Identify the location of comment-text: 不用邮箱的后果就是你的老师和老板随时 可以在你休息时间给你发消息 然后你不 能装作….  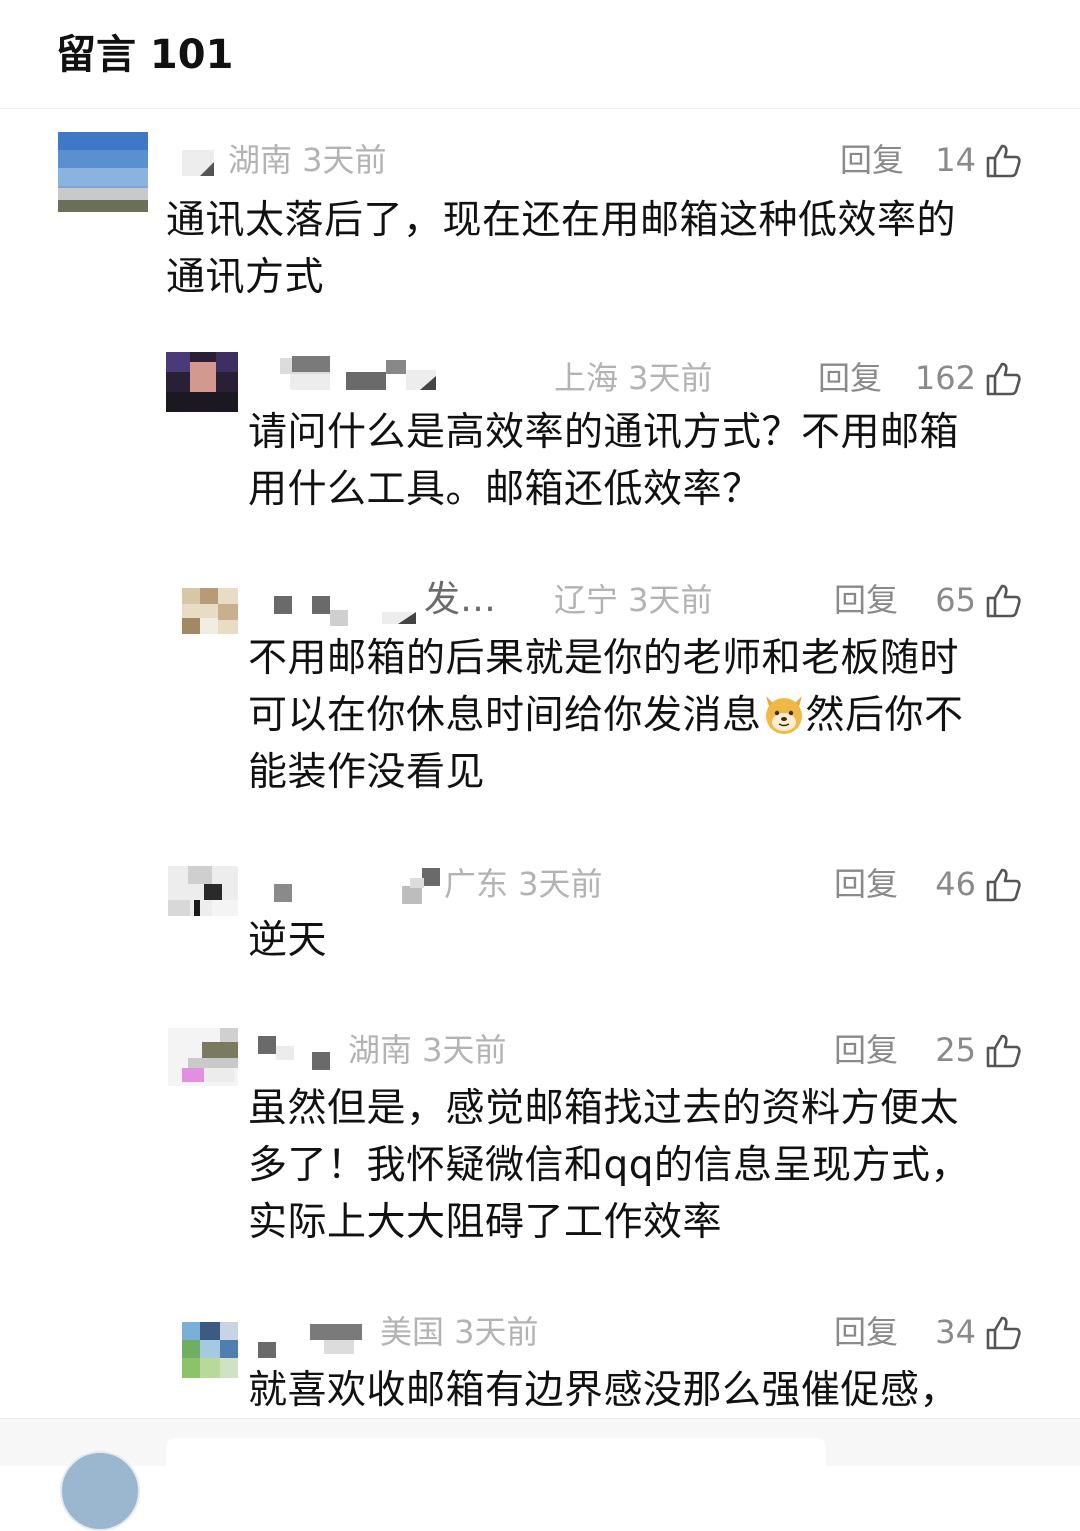
(648, 715).